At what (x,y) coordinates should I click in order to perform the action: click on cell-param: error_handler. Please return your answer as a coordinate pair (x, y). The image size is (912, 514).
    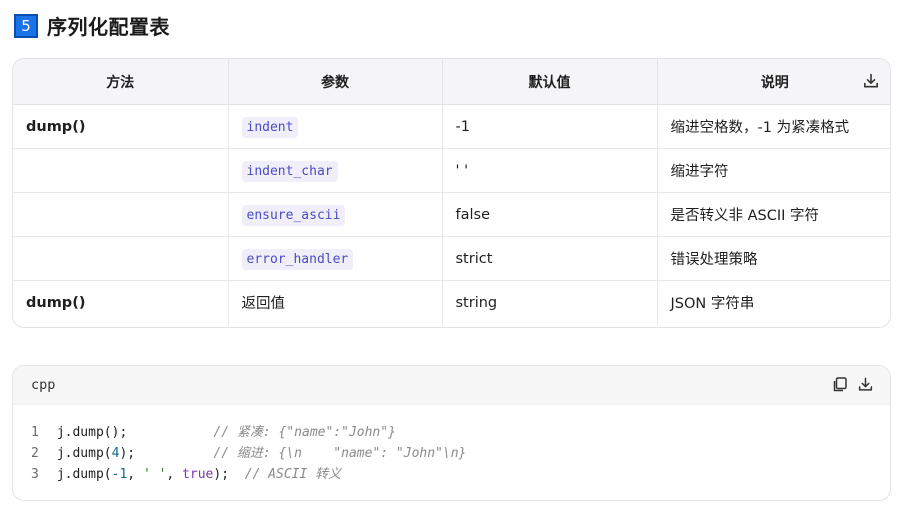
    Looking at the image, I should click on (335, 258).